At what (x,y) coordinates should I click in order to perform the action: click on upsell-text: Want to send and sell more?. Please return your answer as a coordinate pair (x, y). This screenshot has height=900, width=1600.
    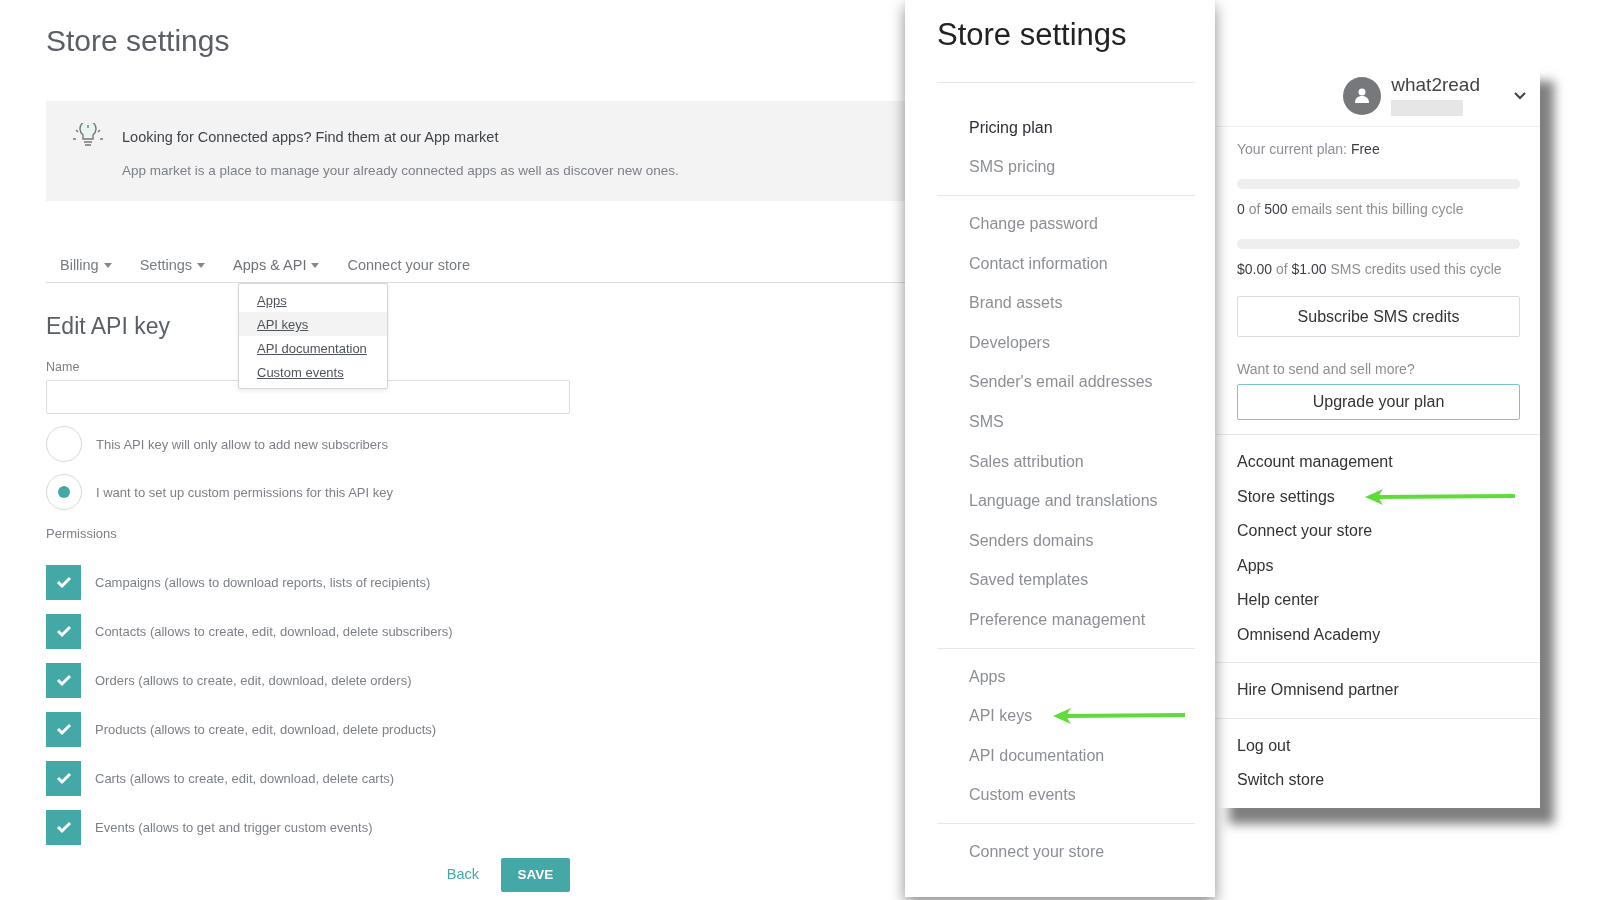
    Looking at the image, I should click on (1326, 369).